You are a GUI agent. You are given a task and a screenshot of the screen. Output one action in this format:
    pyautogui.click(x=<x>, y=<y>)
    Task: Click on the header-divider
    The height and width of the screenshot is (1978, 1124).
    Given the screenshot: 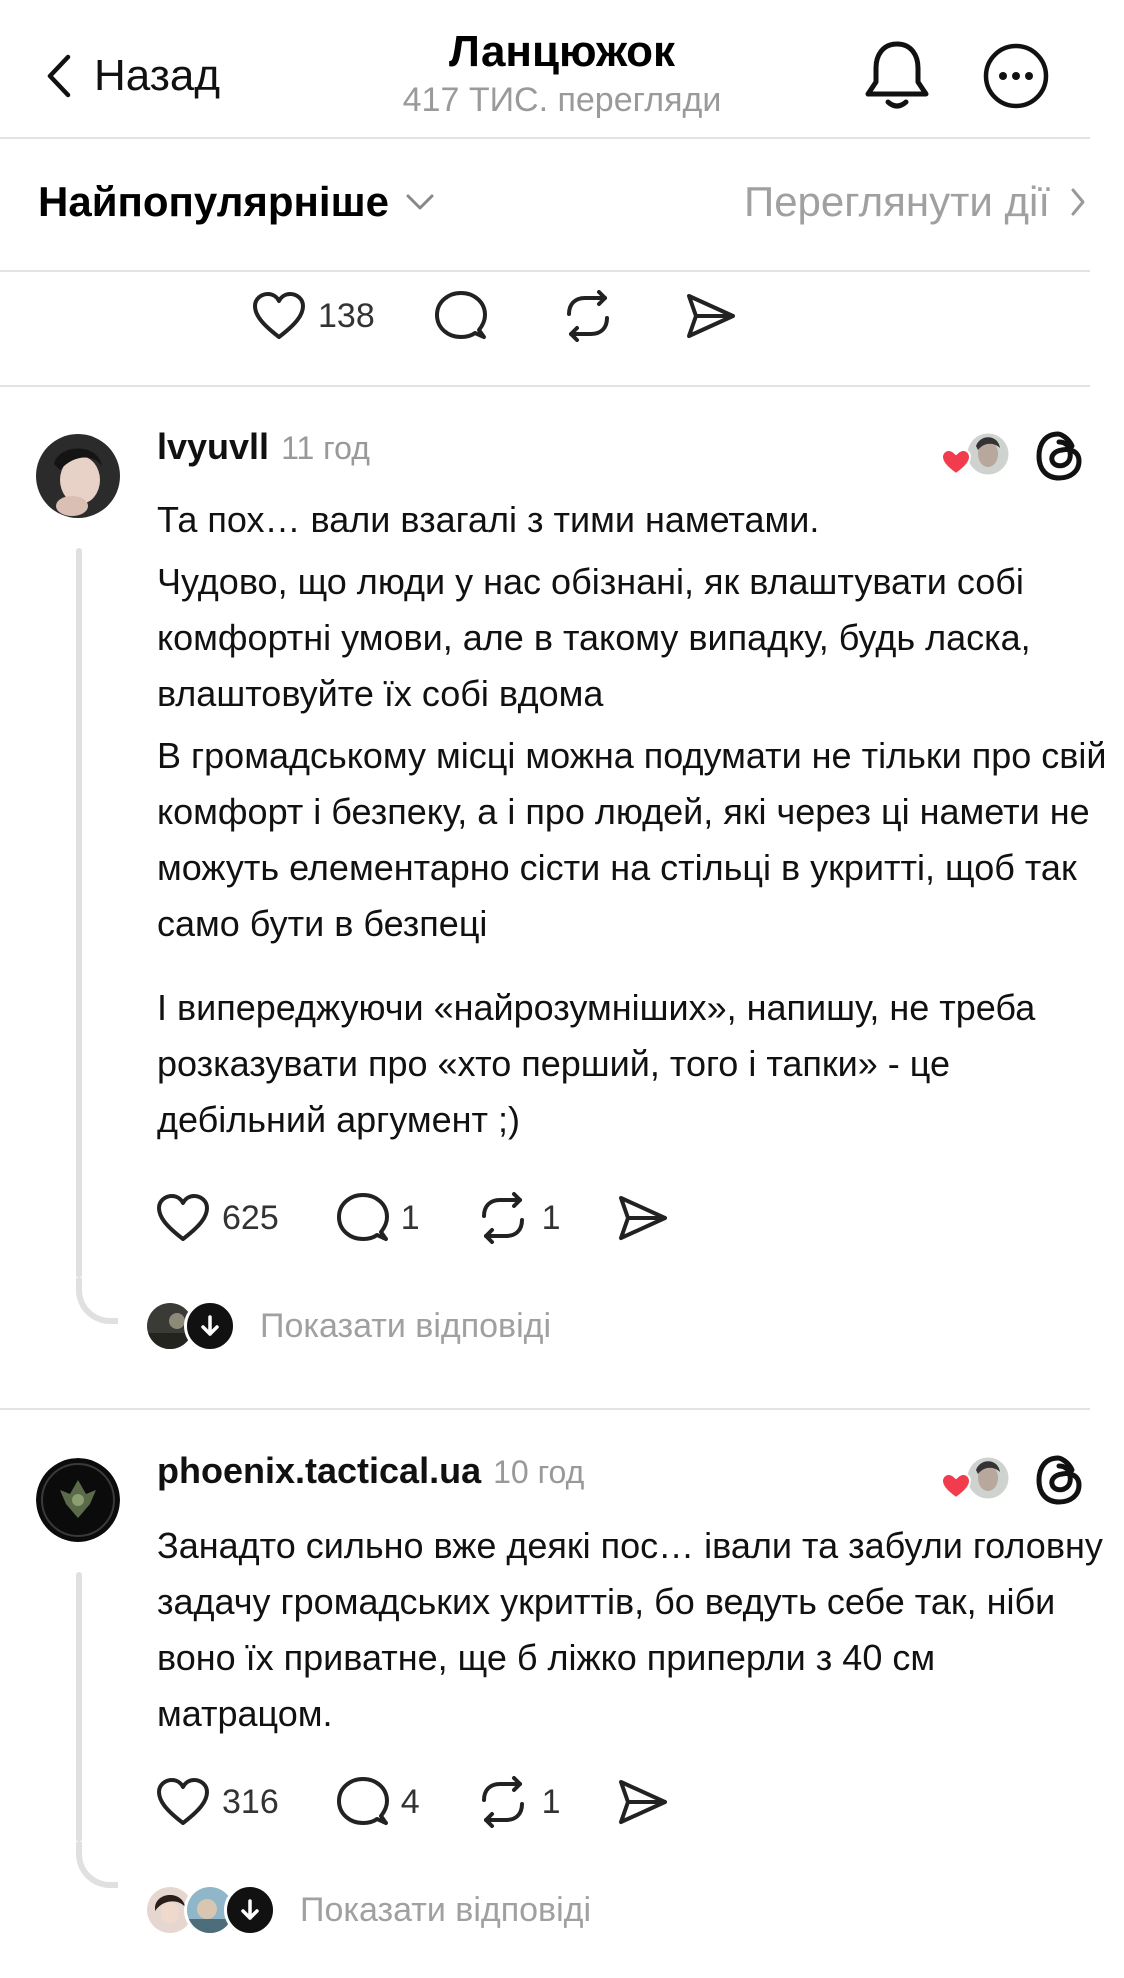 What is the action you would take?
    pyautogui.click(x=545, y=138)
    